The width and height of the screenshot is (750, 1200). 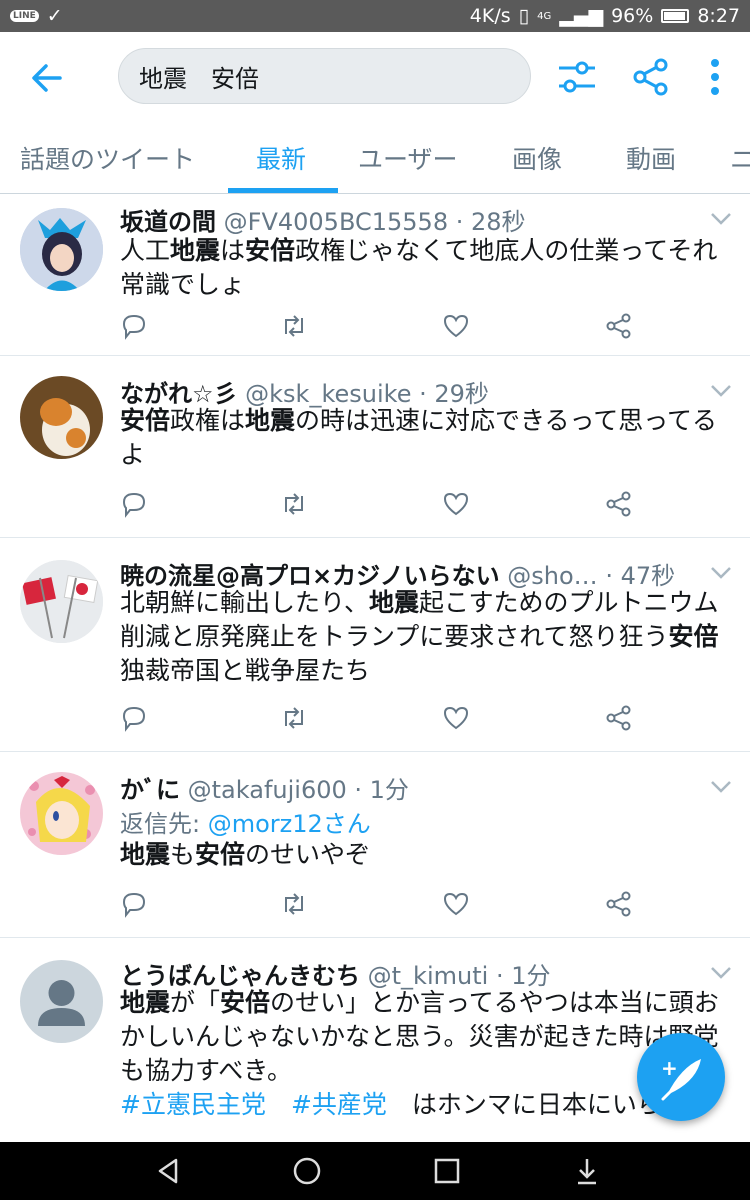 I want to click on tab-users: ユーザー, so click(x=408, y=158).